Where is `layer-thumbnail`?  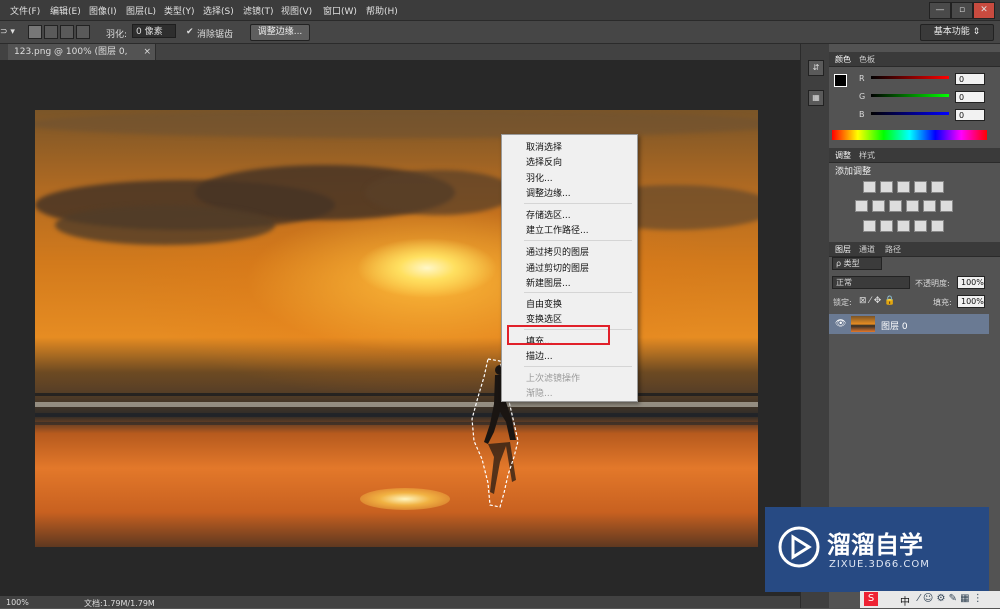 layer-thumbnail is located at coordinates (863, 324).